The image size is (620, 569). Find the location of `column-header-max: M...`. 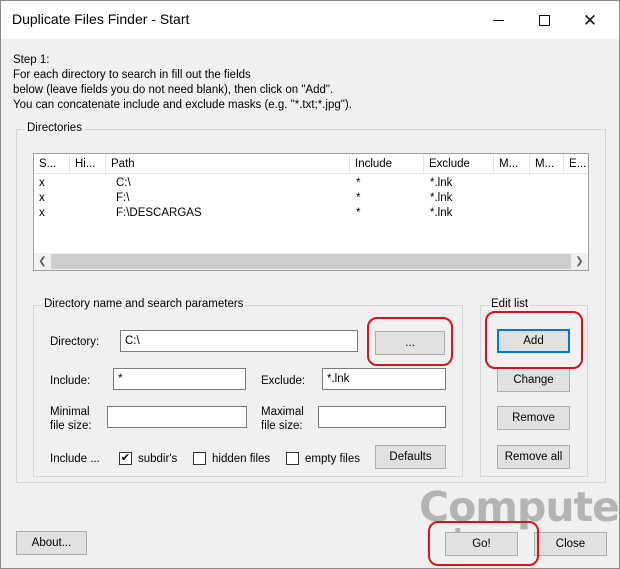

column-header-max: M... is located at coordinates (547, 164).